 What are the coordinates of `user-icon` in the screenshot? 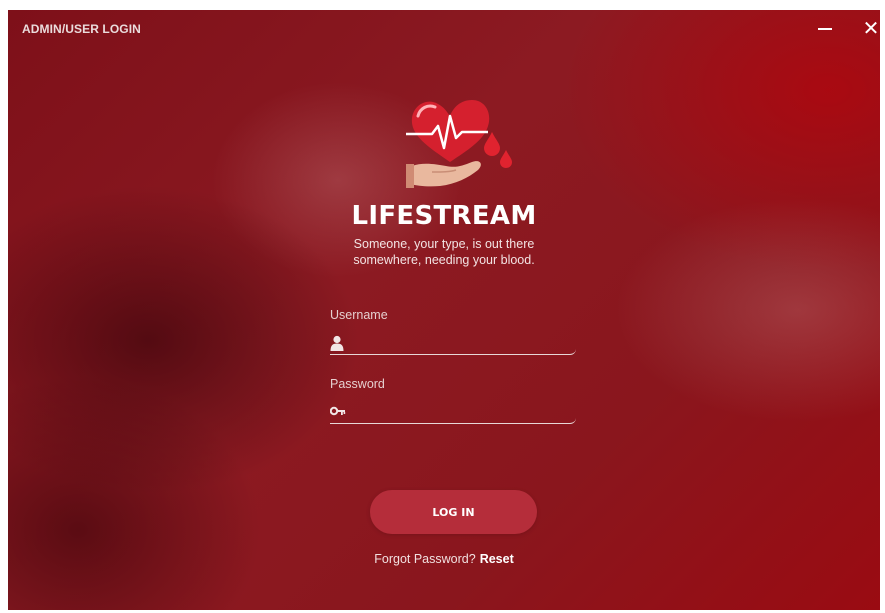 It's located at (337, 343).